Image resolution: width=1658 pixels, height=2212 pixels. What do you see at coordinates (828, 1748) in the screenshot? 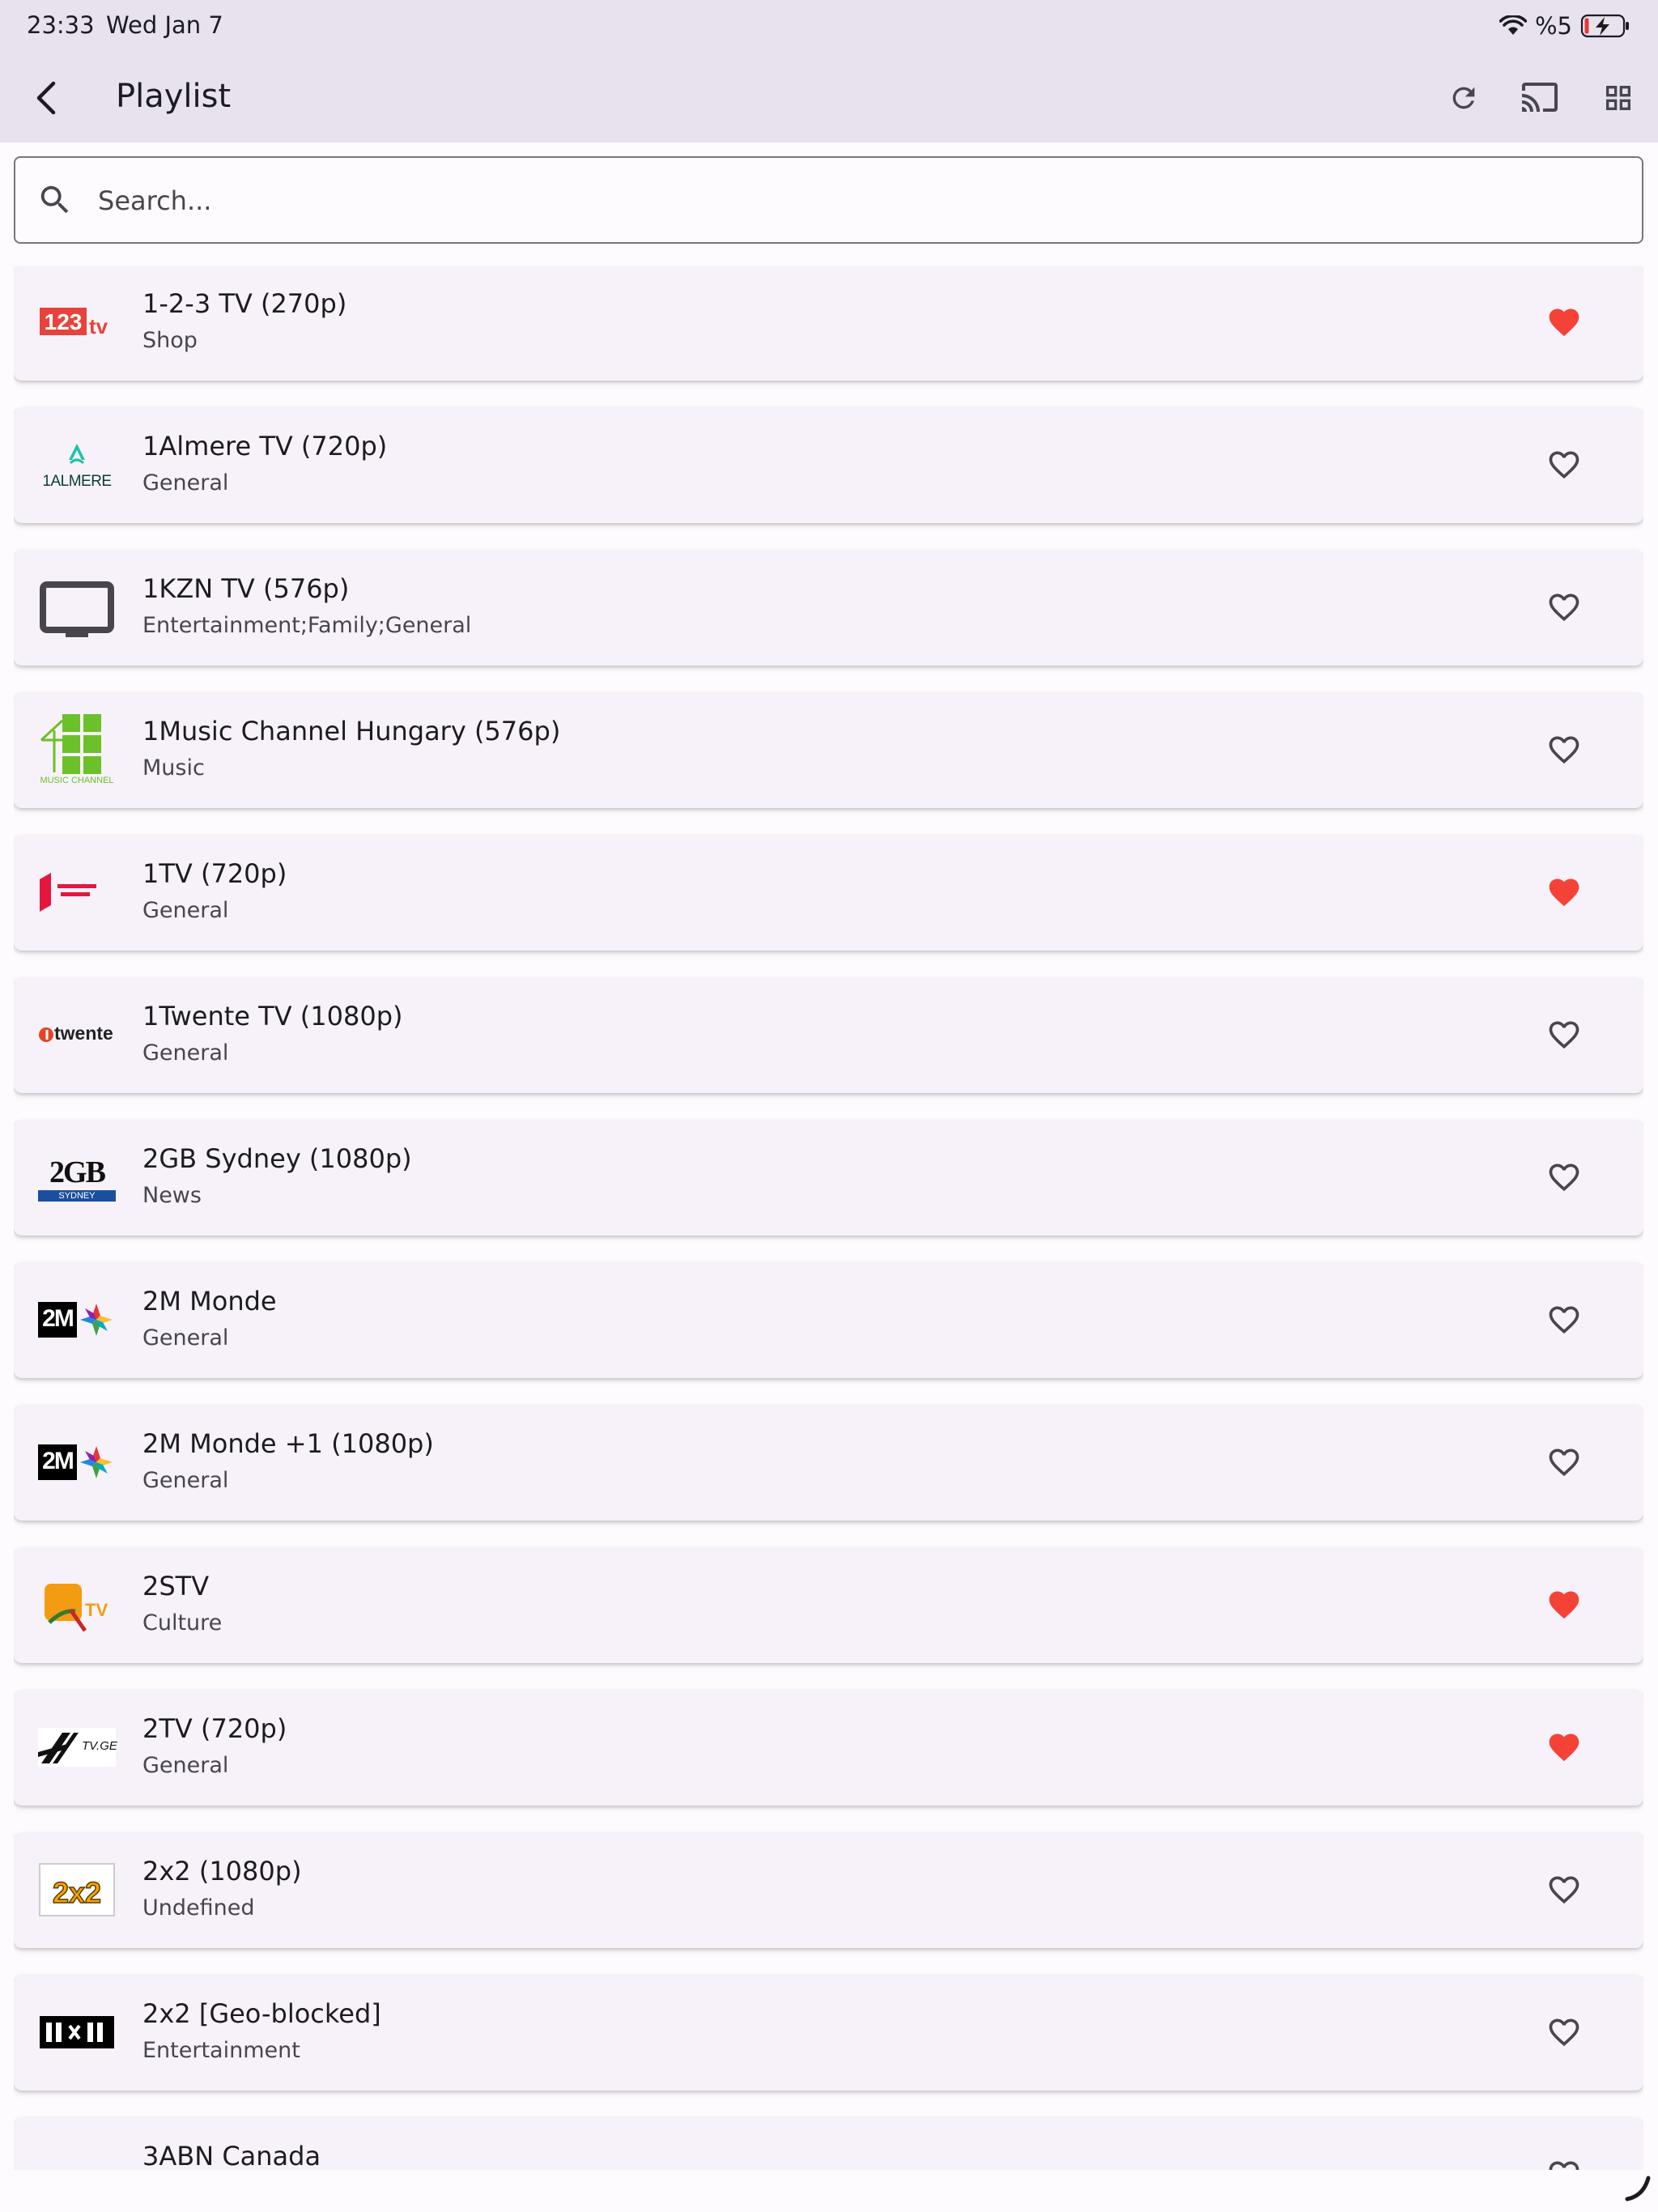
I see `channel-row: TV.GE 2TV (720p) General` at bounding box center [828, 1748].